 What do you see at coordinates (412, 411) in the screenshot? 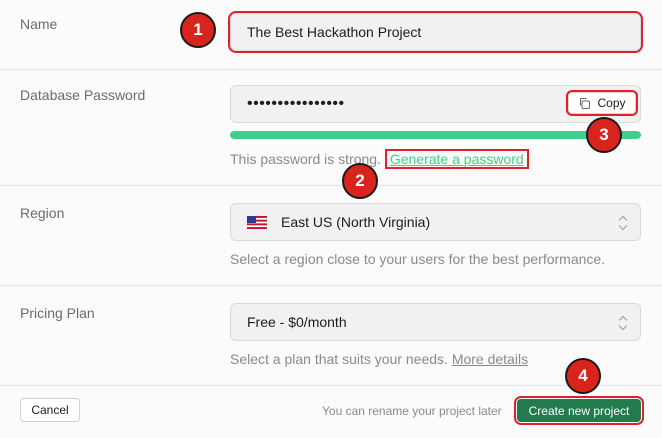
I see `rename-note: You can rename your project later` at bounding box center [412, 411].